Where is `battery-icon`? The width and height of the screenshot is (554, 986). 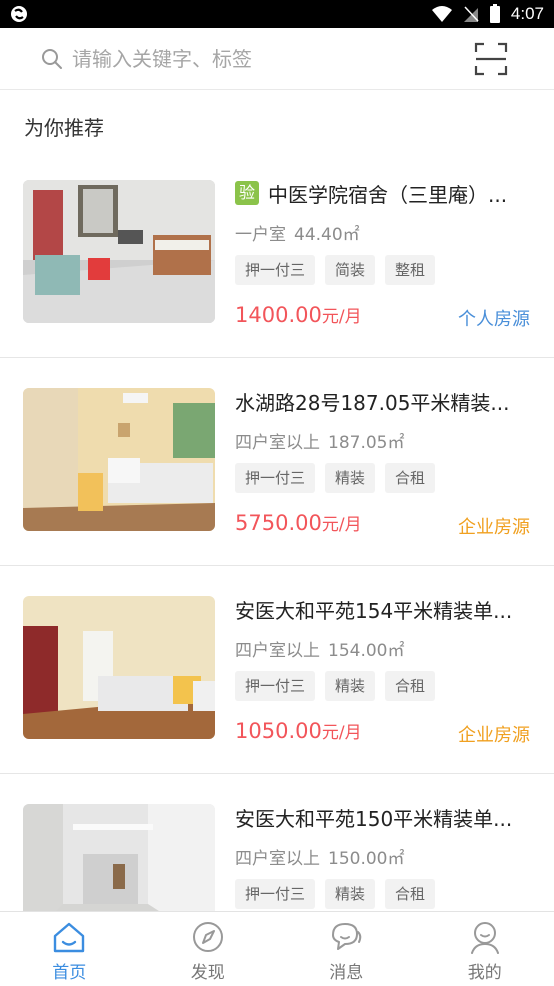 battery-icon is located at coordinates (494, 13).